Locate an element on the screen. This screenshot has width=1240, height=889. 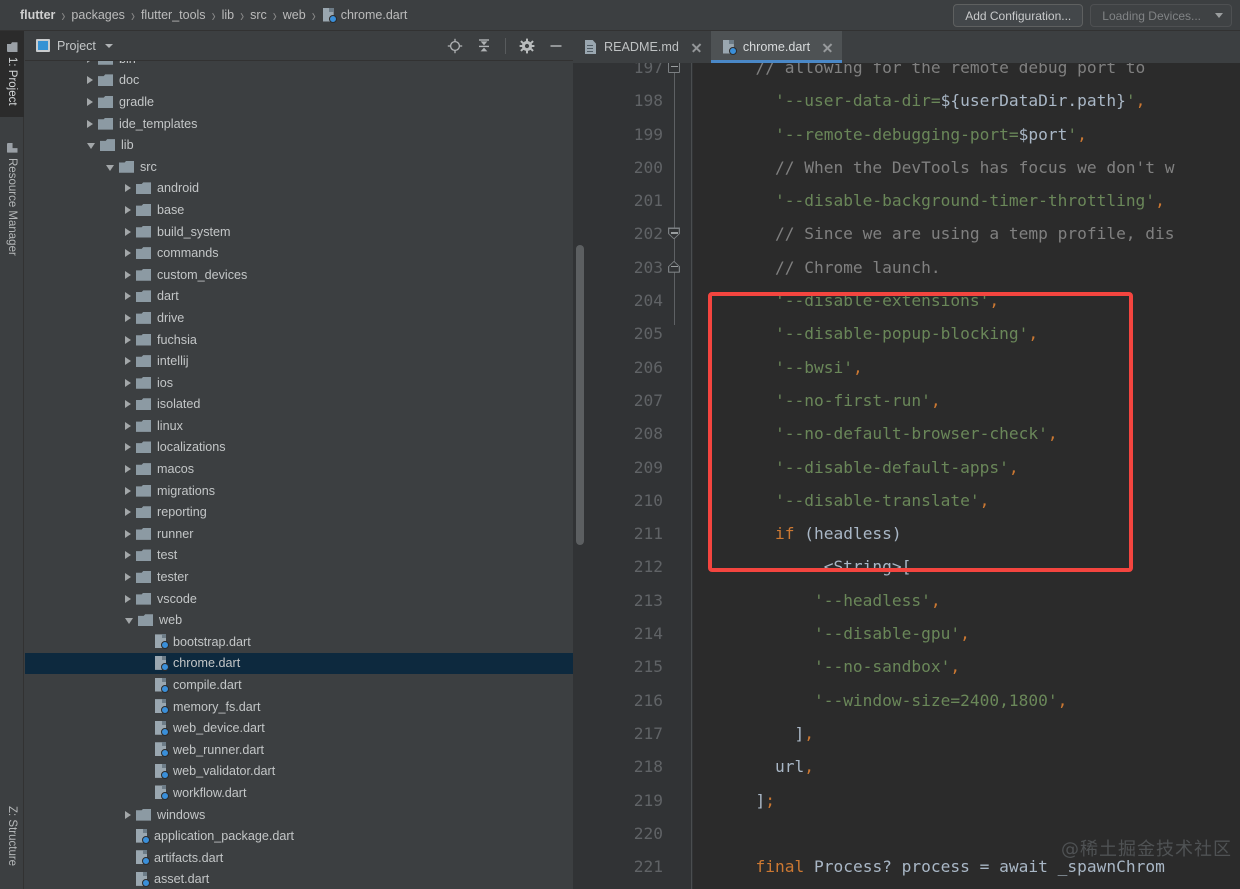
tree-item: fuchsia is located at coordinates (299, 340).